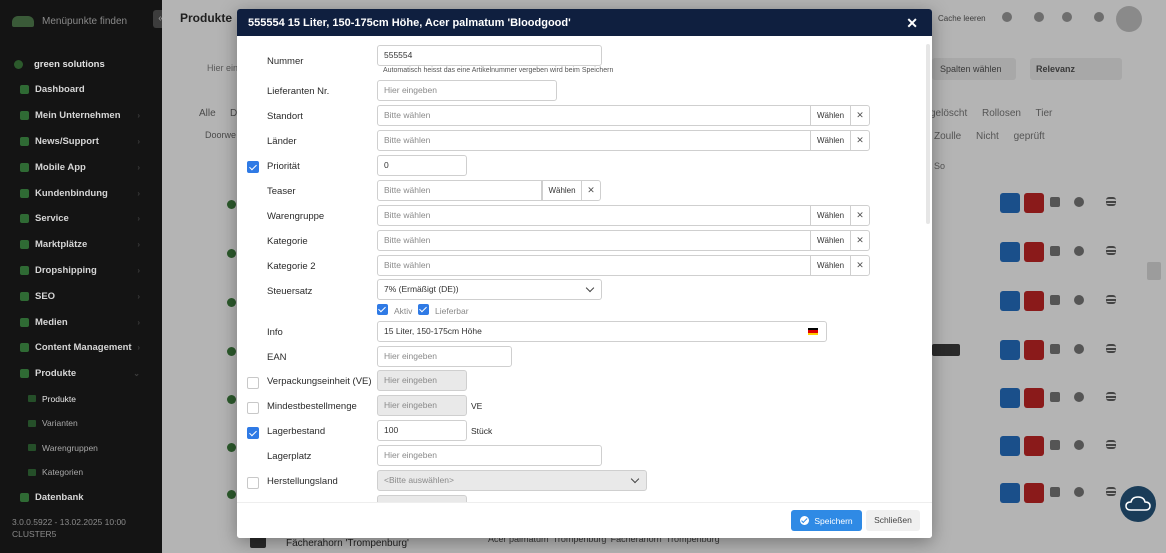 This screenshot has height=553, width=1166. What do you see at coordinates (467, 90) in the screenshot?
I see `lieferanten-input: Hier eingeben` at bounding box center [467, 90].